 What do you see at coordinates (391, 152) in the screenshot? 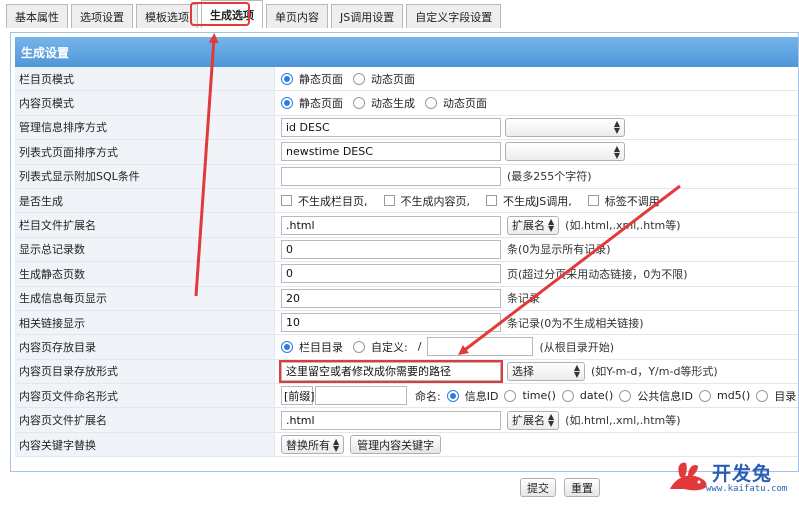
I see `list-order-input: newstime DESC` at bounding box center [391, 152].